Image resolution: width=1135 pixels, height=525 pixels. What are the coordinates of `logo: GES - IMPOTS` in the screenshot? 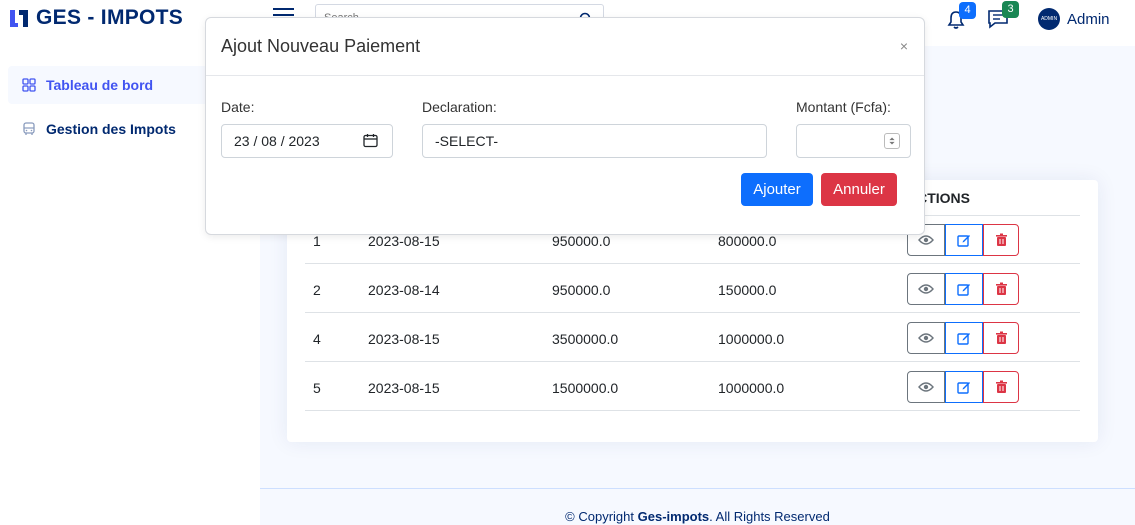 It's located at (95, 18).